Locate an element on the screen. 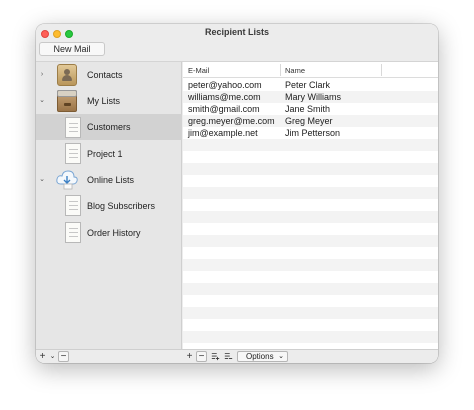 This screenshot has height=410, width=474. table-row: peter@yahoo.com Peter Clark is located at coordinates (310, 85).